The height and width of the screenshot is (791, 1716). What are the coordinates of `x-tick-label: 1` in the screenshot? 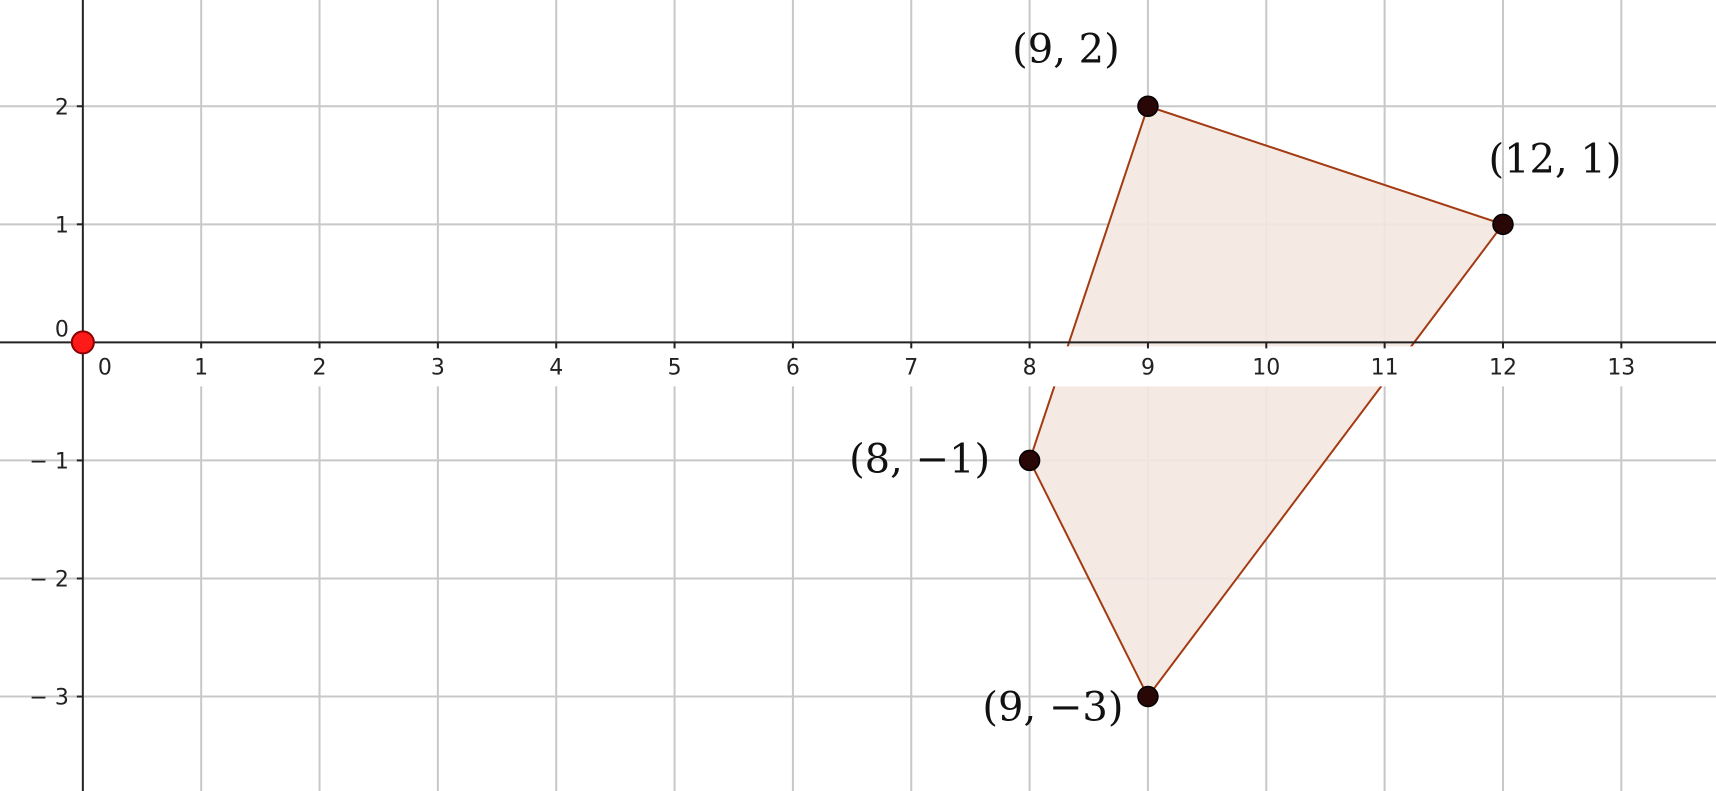 It's located at (201, 367).